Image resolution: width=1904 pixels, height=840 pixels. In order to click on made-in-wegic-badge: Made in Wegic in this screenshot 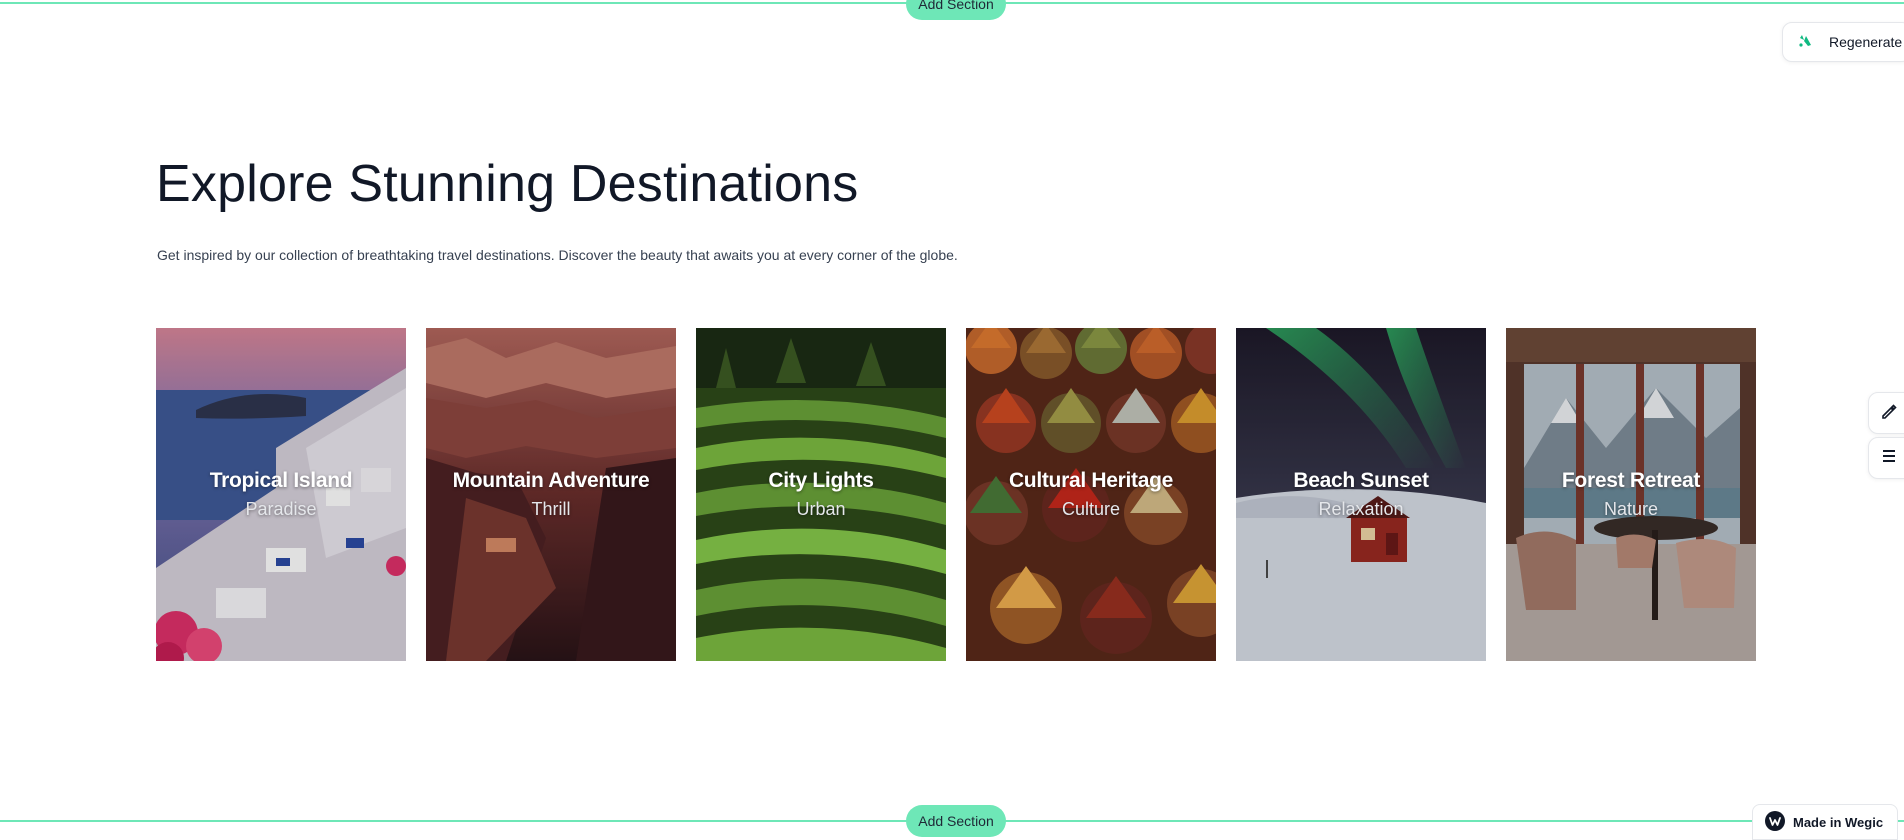, I will do `click(1825, 822)`.